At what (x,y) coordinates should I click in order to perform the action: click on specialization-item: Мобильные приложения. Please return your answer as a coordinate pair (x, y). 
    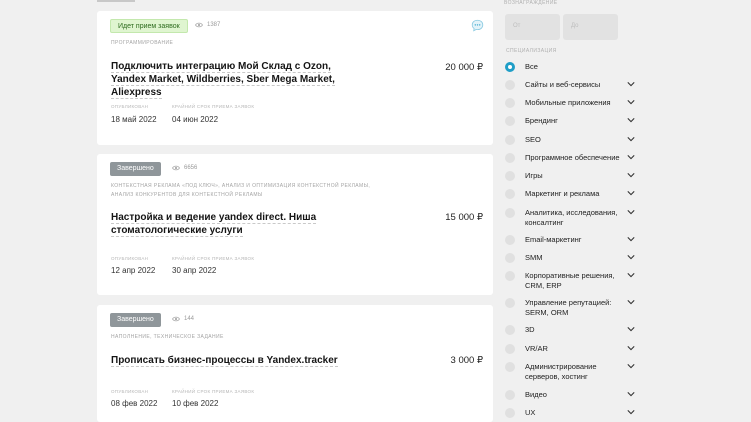
    Looking at the image, I should click on (570, 103).